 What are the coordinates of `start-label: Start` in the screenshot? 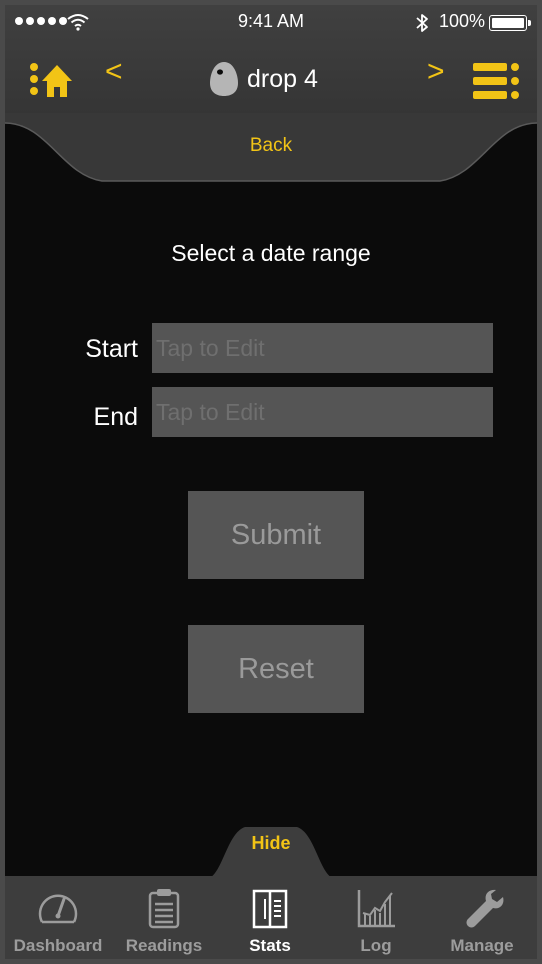 It's located at (111, 349).